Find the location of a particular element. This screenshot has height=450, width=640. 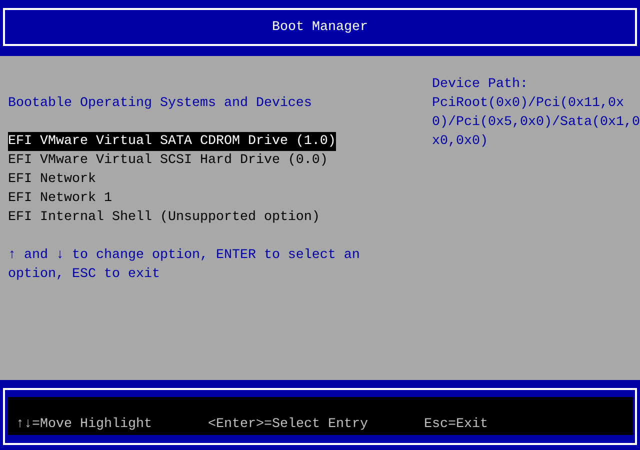

key-hint: ↑↓=Move Highlight is located at coordinates (84, 425).